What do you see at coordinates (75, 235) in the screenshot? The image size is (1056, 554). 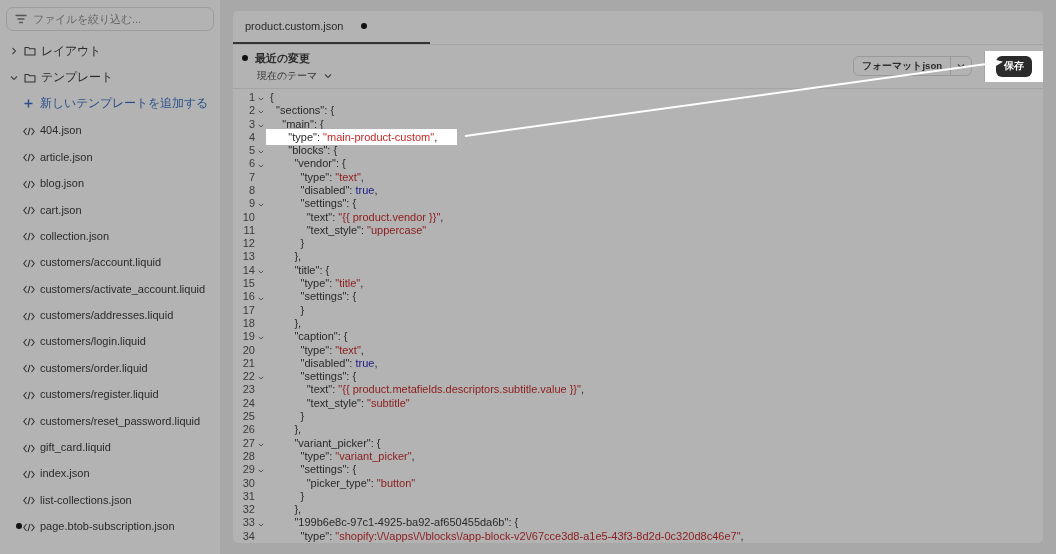 I see `file-item: collection.json` at bounding box center [75, 235].